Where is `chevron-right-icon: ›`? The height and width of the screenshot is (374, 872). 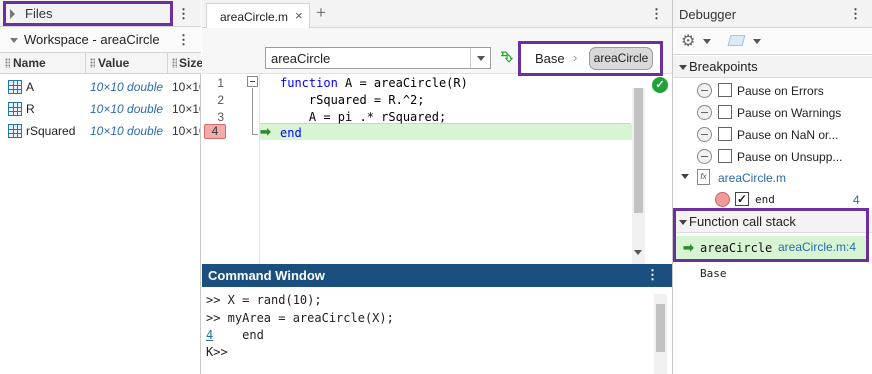 chevron-right-icon: › is located at coordinates (575, 57).